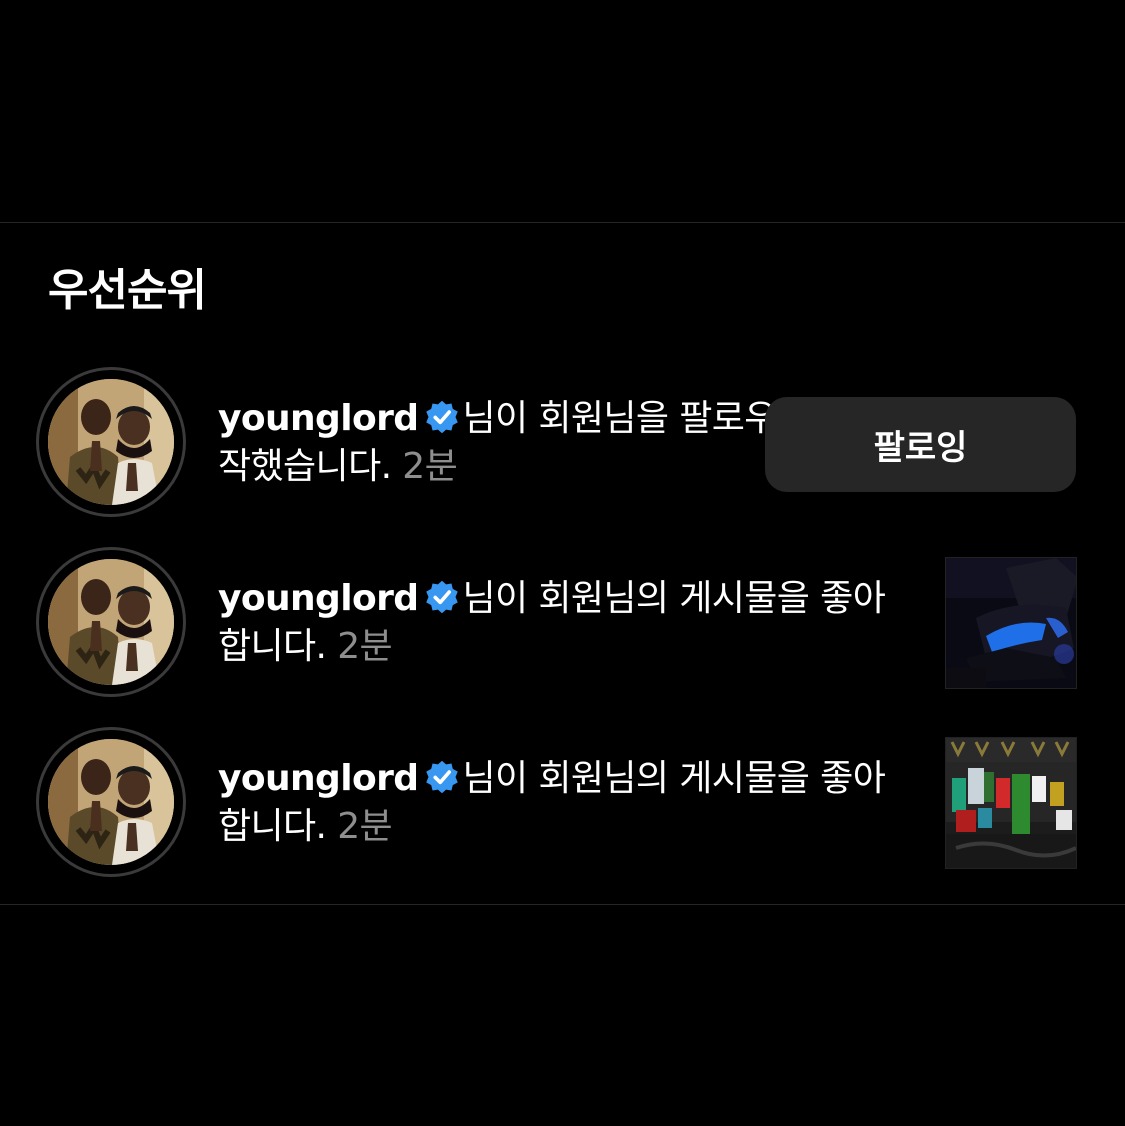 This screenshot has height=1126, width=1125. What do you see at coordinates (562, 904) in the screenshot?
I see `bottom-divider` at bounding box center [562, 904].